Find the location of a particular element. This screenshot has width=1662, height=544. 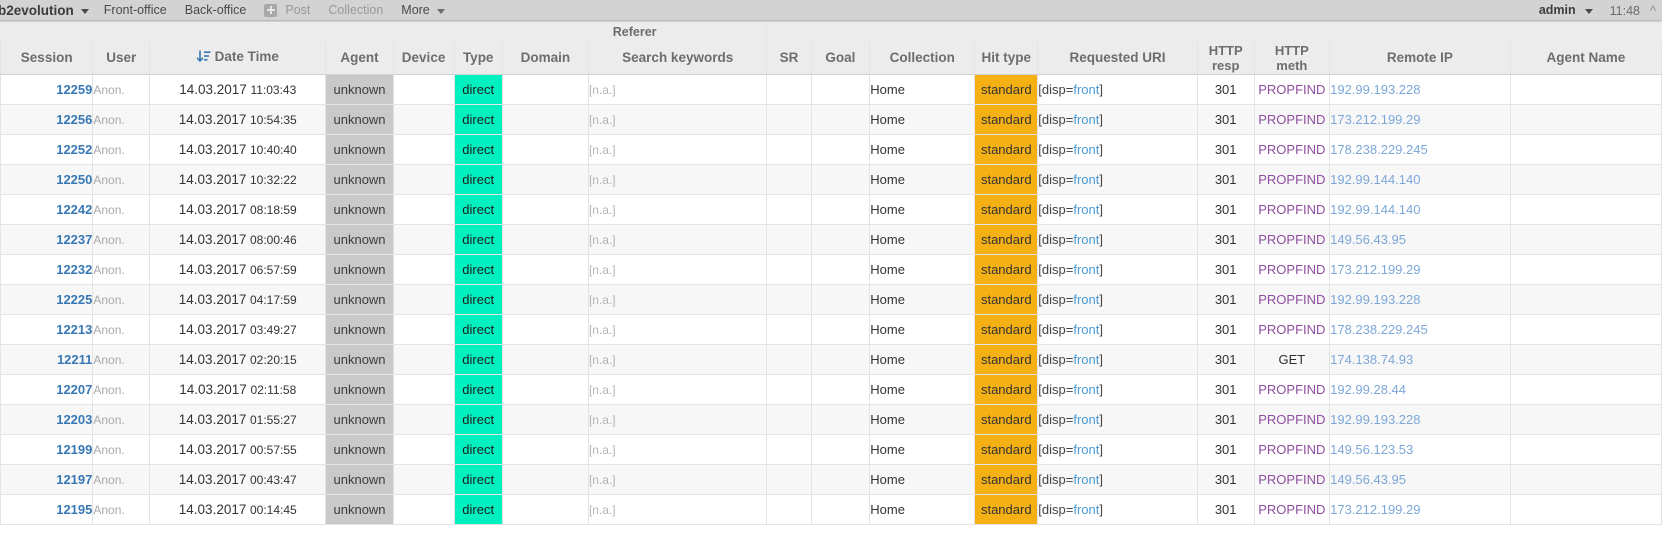

cell-session: 12203 is located at coordinates (47, 419).